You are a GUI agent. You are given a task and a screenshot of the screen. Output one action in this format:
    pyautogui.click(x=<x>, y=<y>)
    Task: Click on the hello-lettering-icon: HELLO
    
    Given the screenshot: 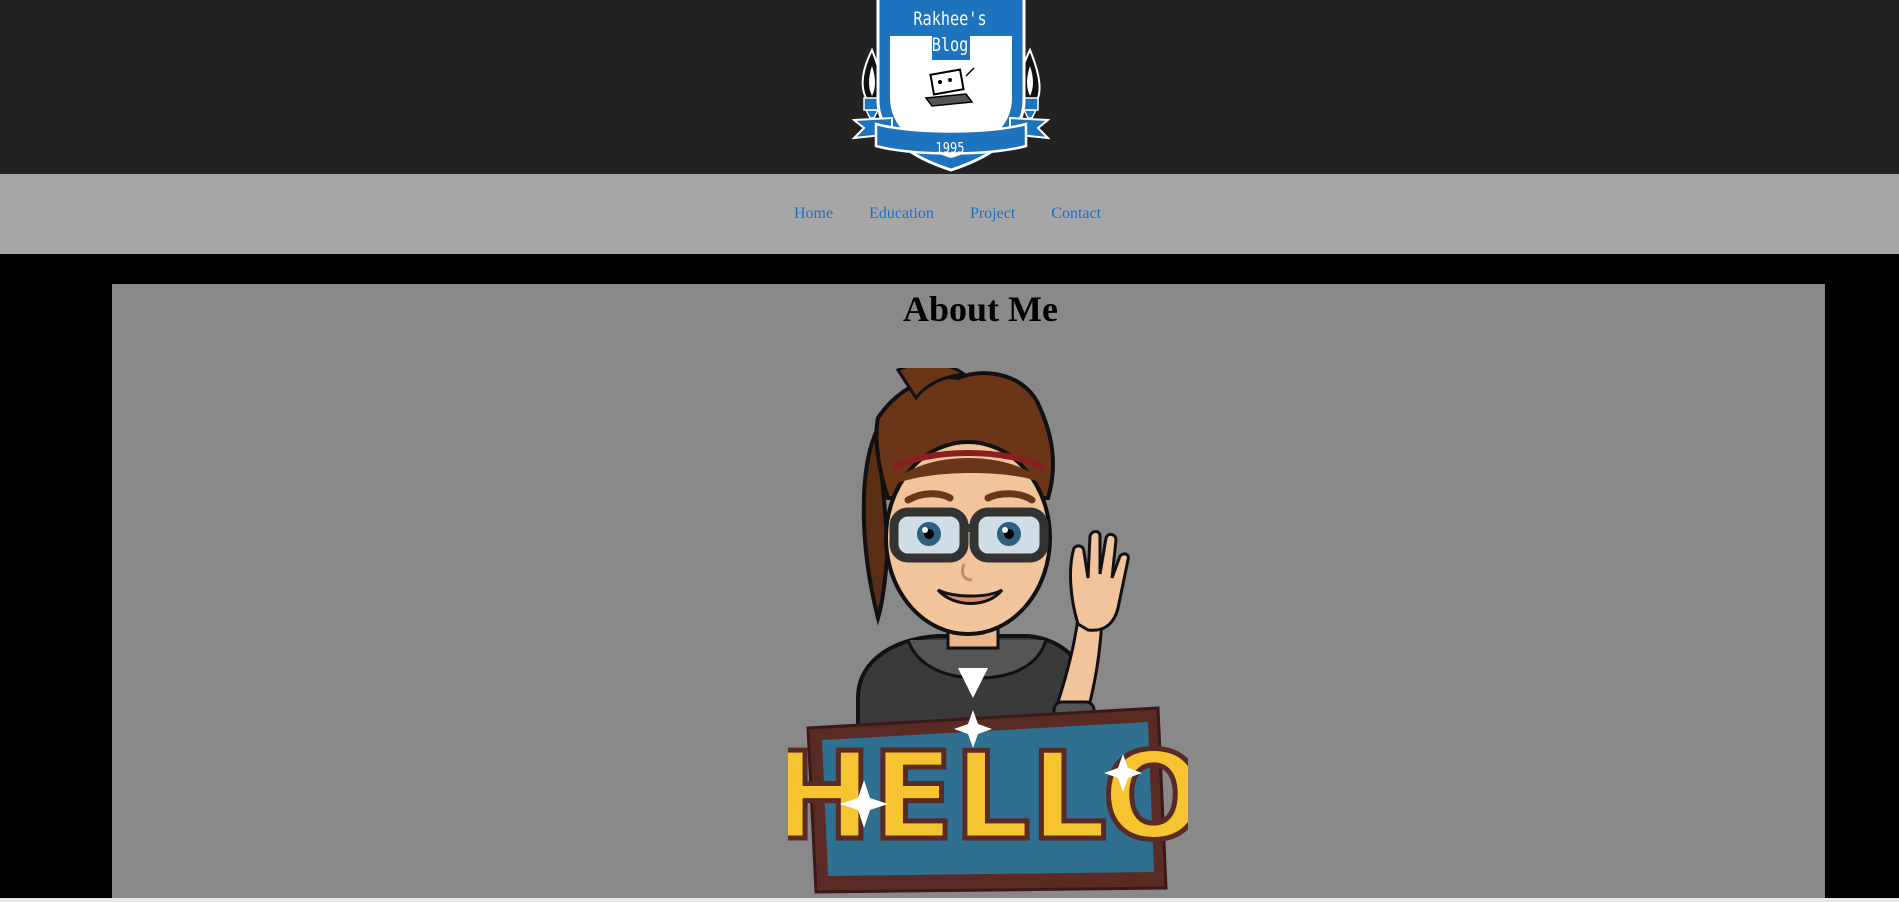 What is the action you would take?
    pyautogui.click(x=988, y=800)
    